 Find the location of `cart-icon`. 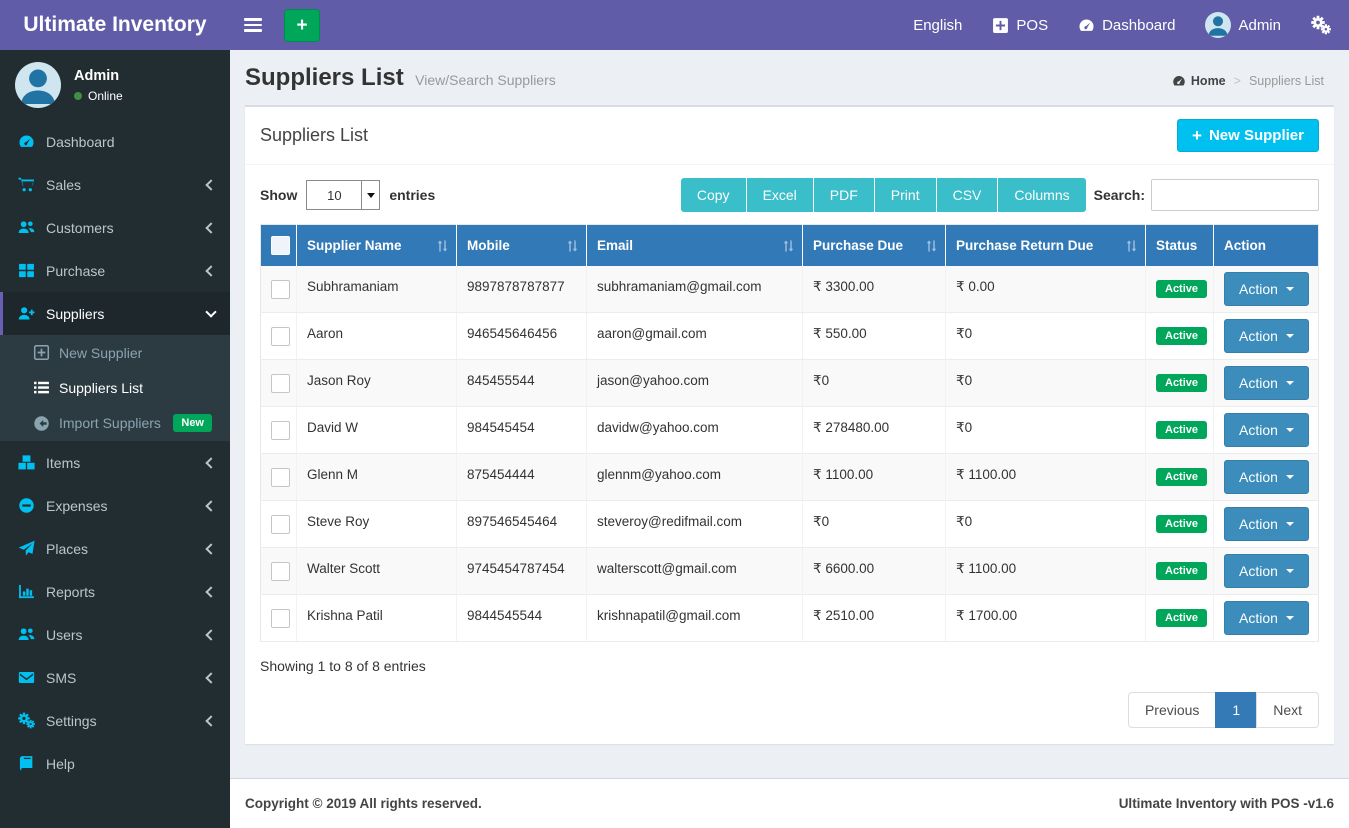

cart-icon is located at coordinates (26, 184).